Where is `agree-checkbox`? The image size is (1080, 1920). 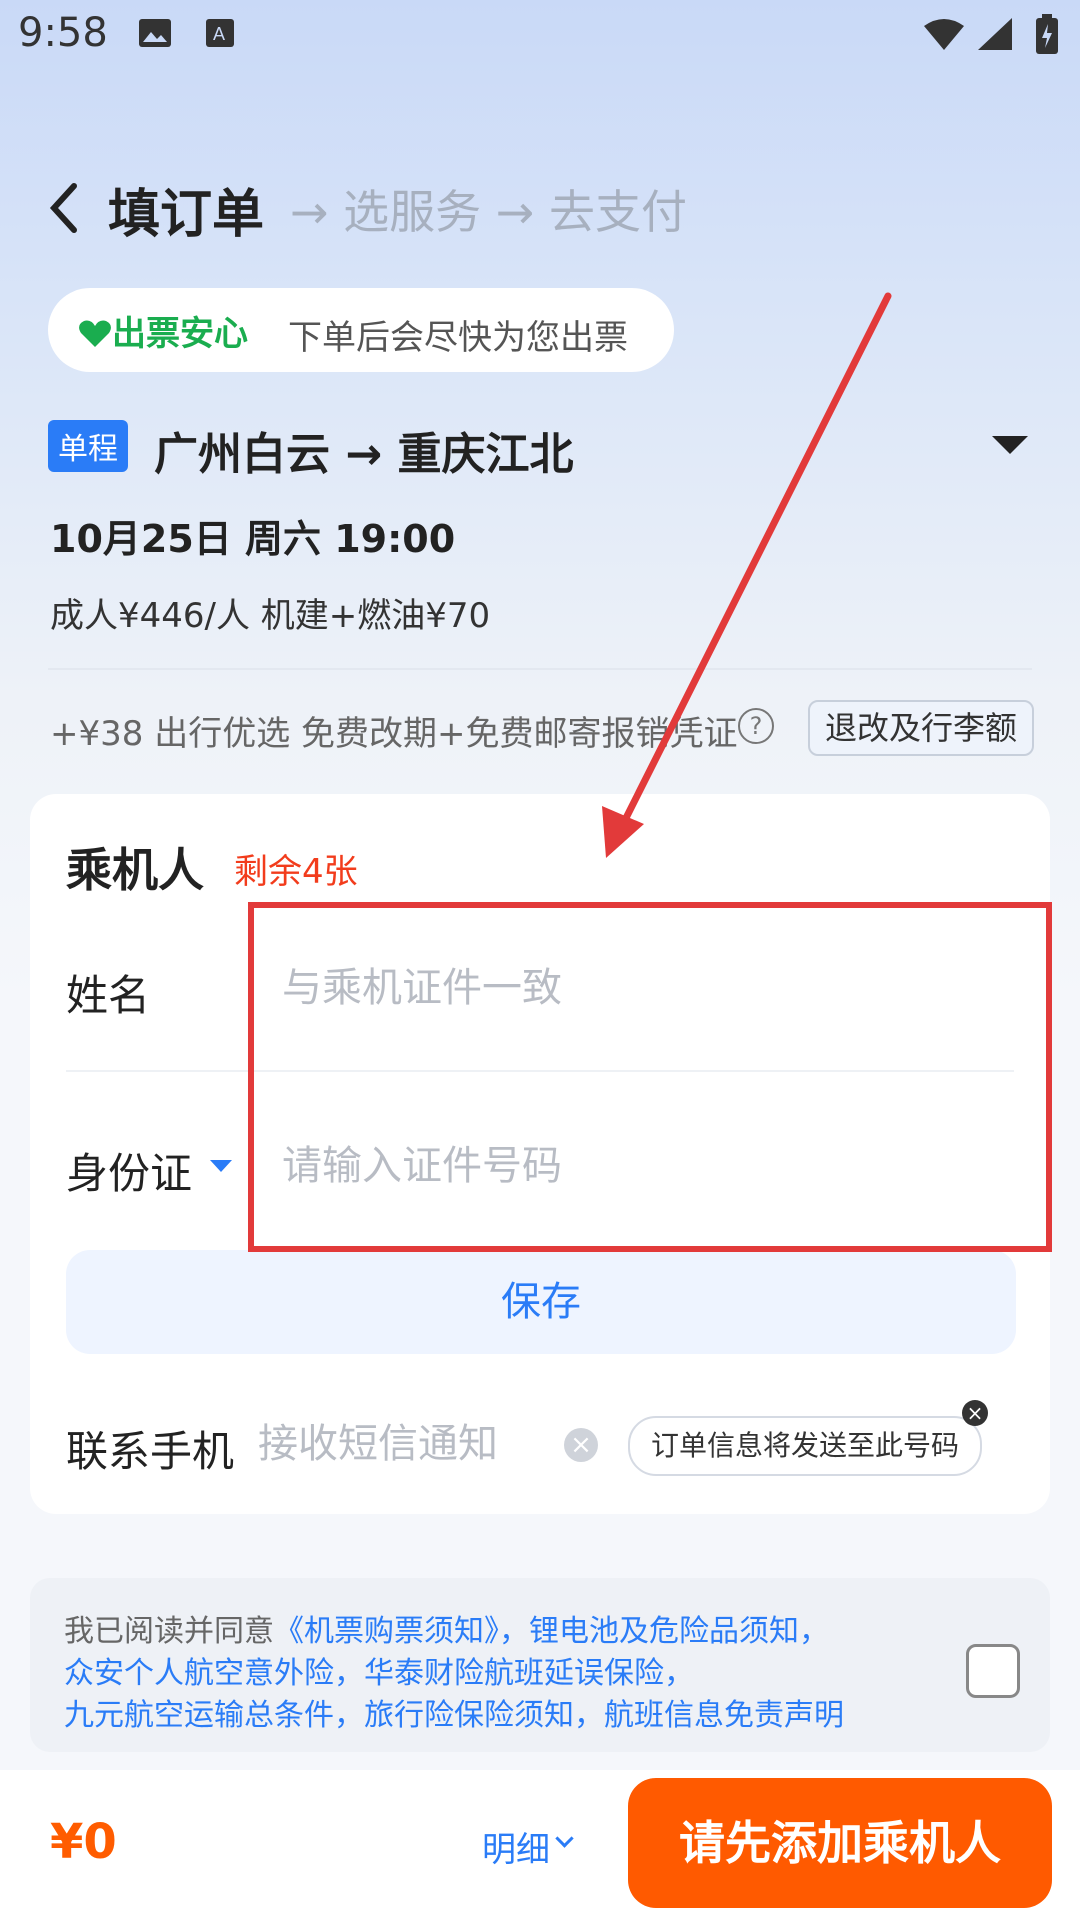 agree-checkbox is located at coordinates (993, 1671).